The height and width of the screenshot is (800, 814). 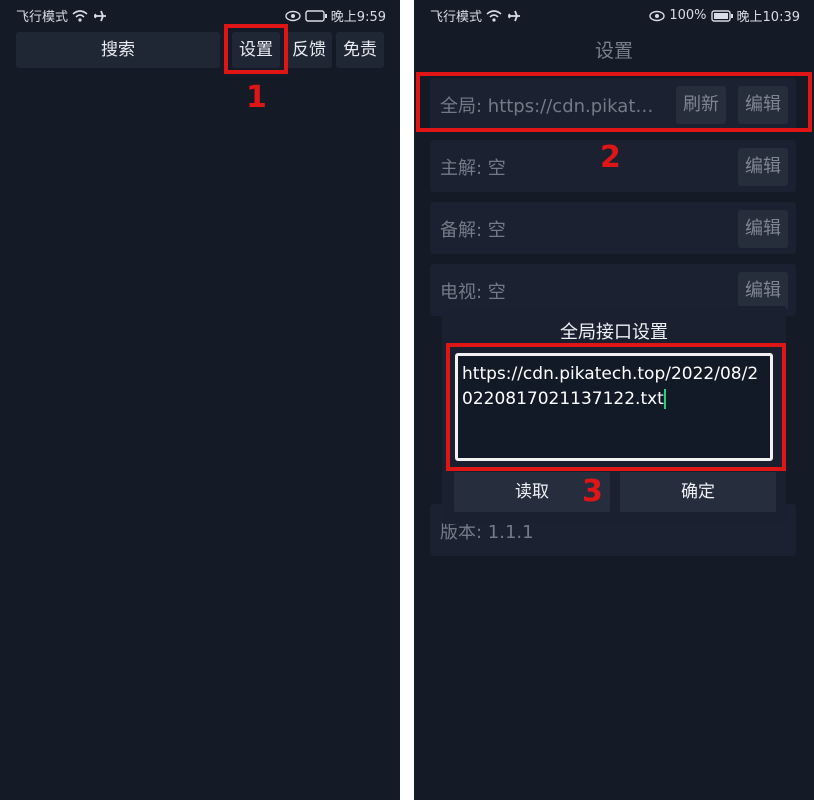 I want to click on dialog-title: 全局接口设置, so click(x=614, y=332).